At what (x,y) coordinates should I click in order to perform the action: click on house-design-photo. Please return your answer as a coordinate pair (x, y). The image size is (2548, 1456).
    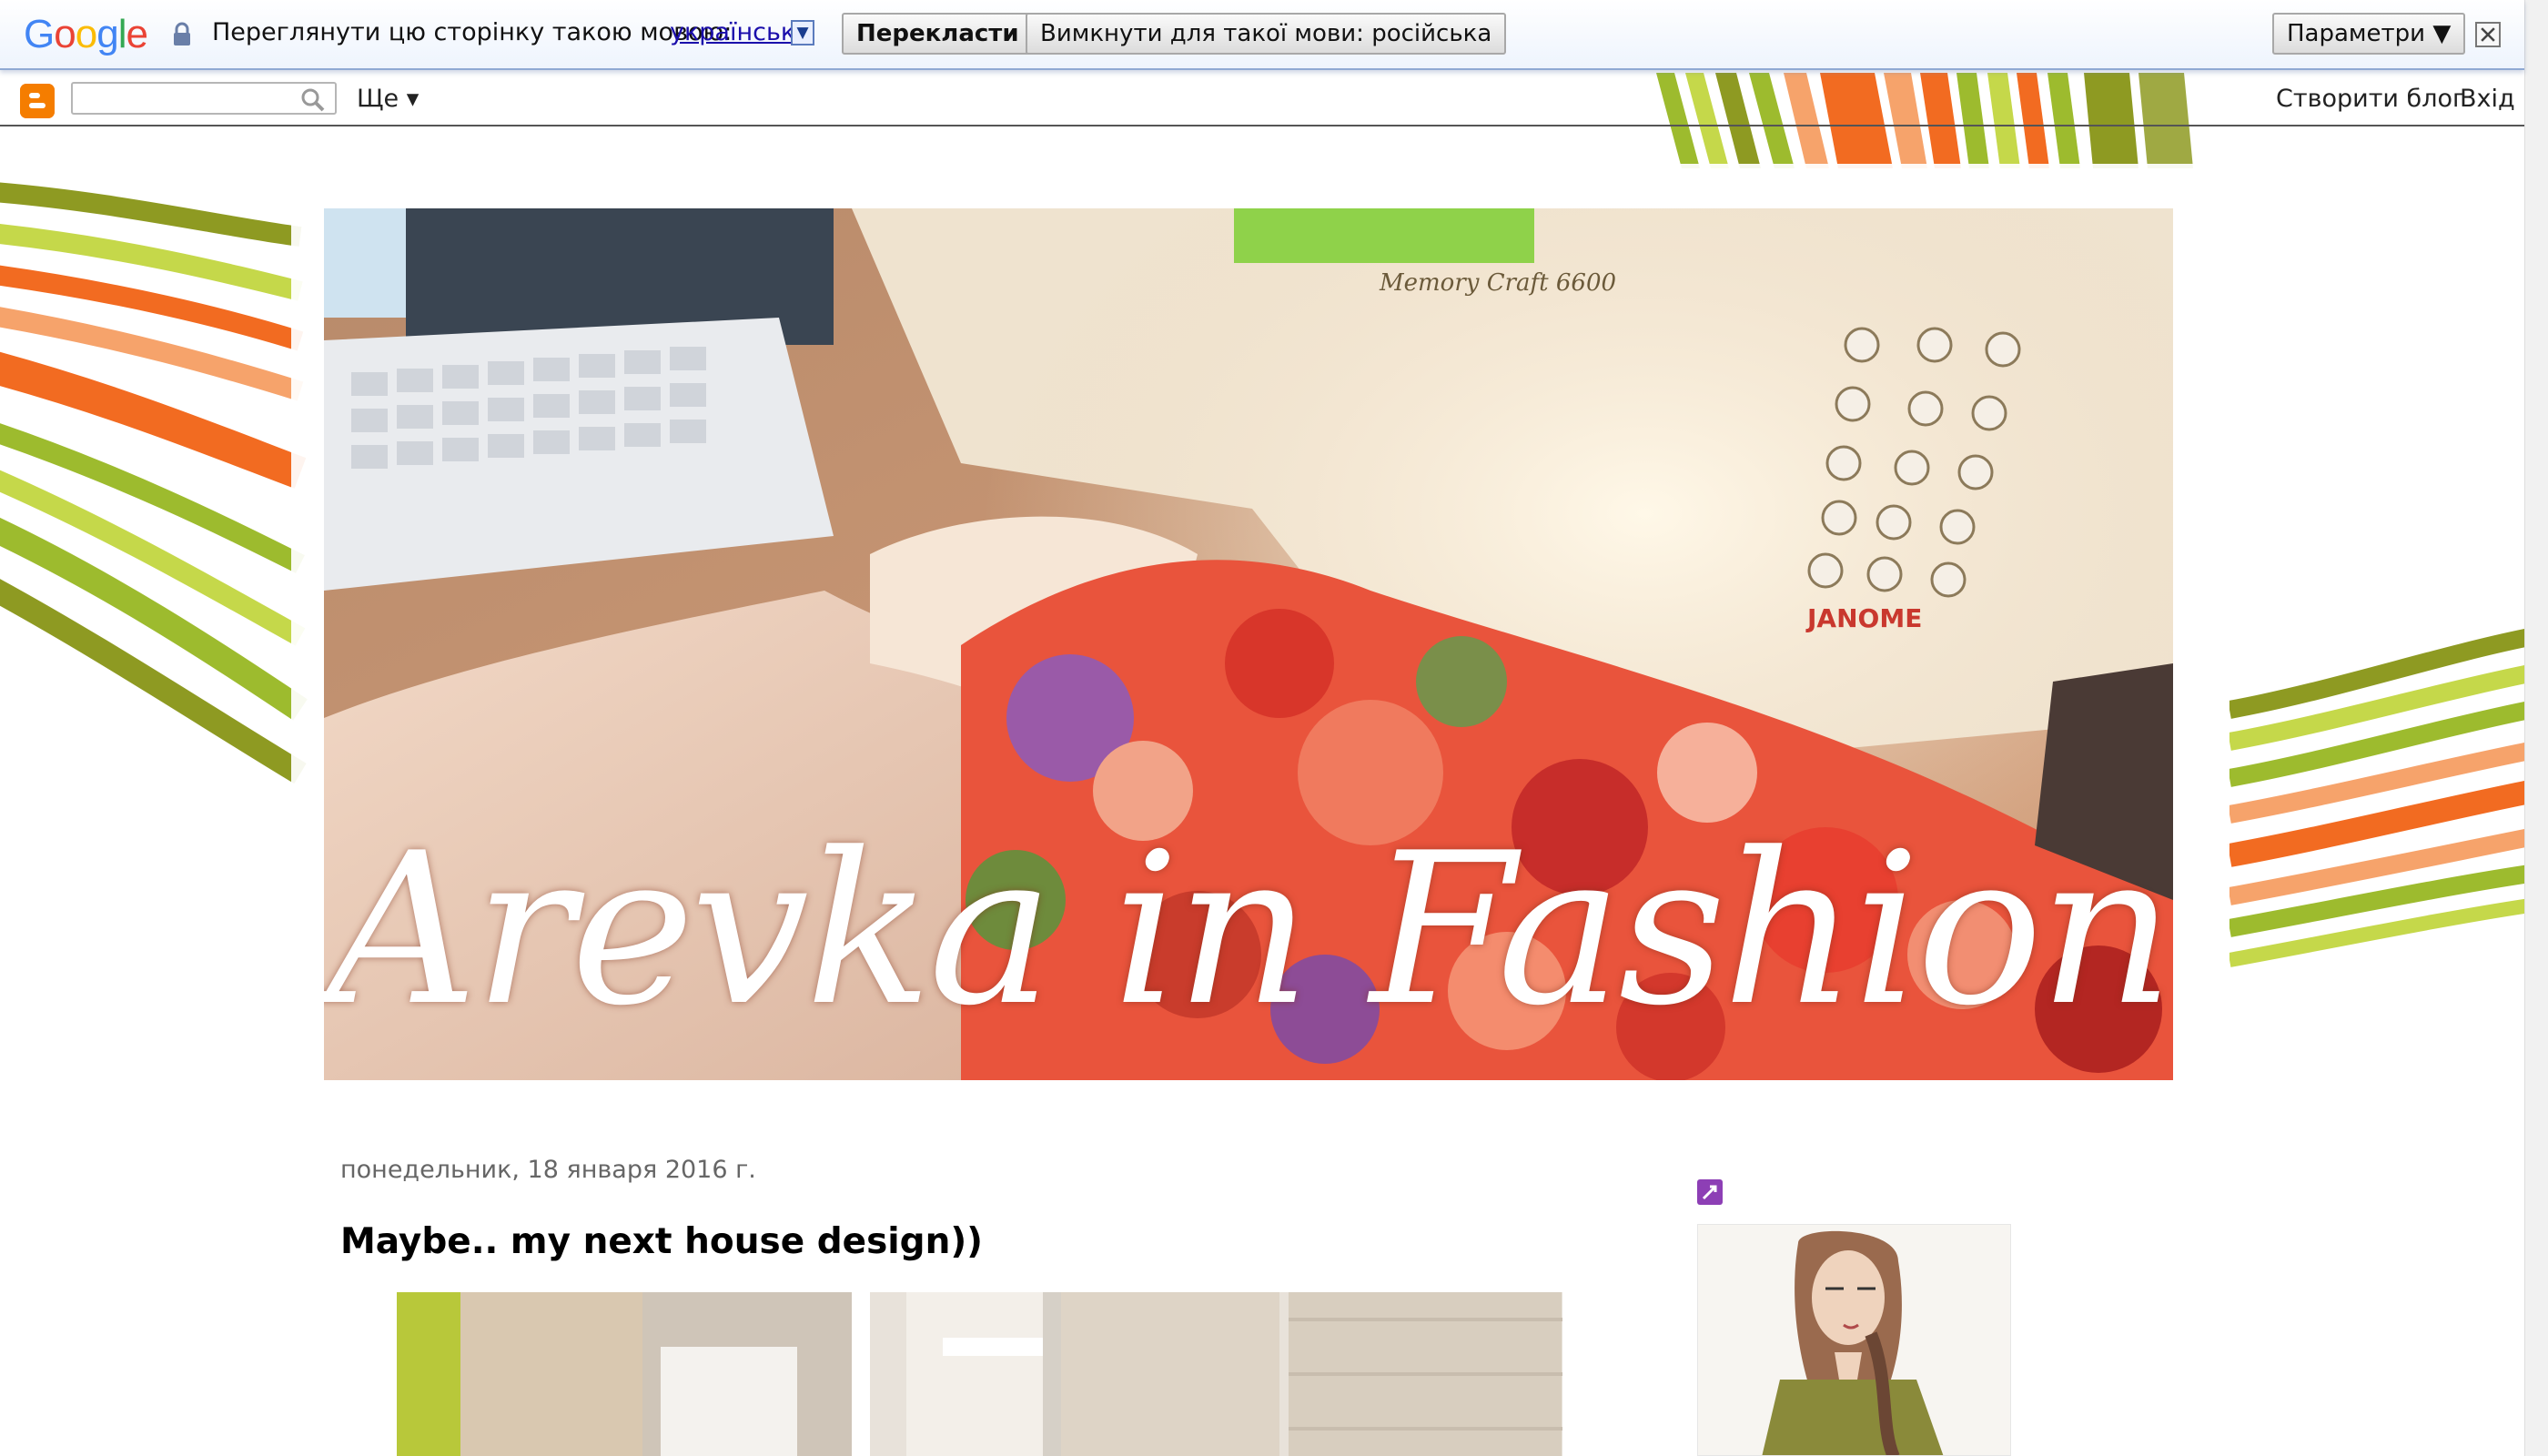
    Looking at the image, I should click on (979, 1374).